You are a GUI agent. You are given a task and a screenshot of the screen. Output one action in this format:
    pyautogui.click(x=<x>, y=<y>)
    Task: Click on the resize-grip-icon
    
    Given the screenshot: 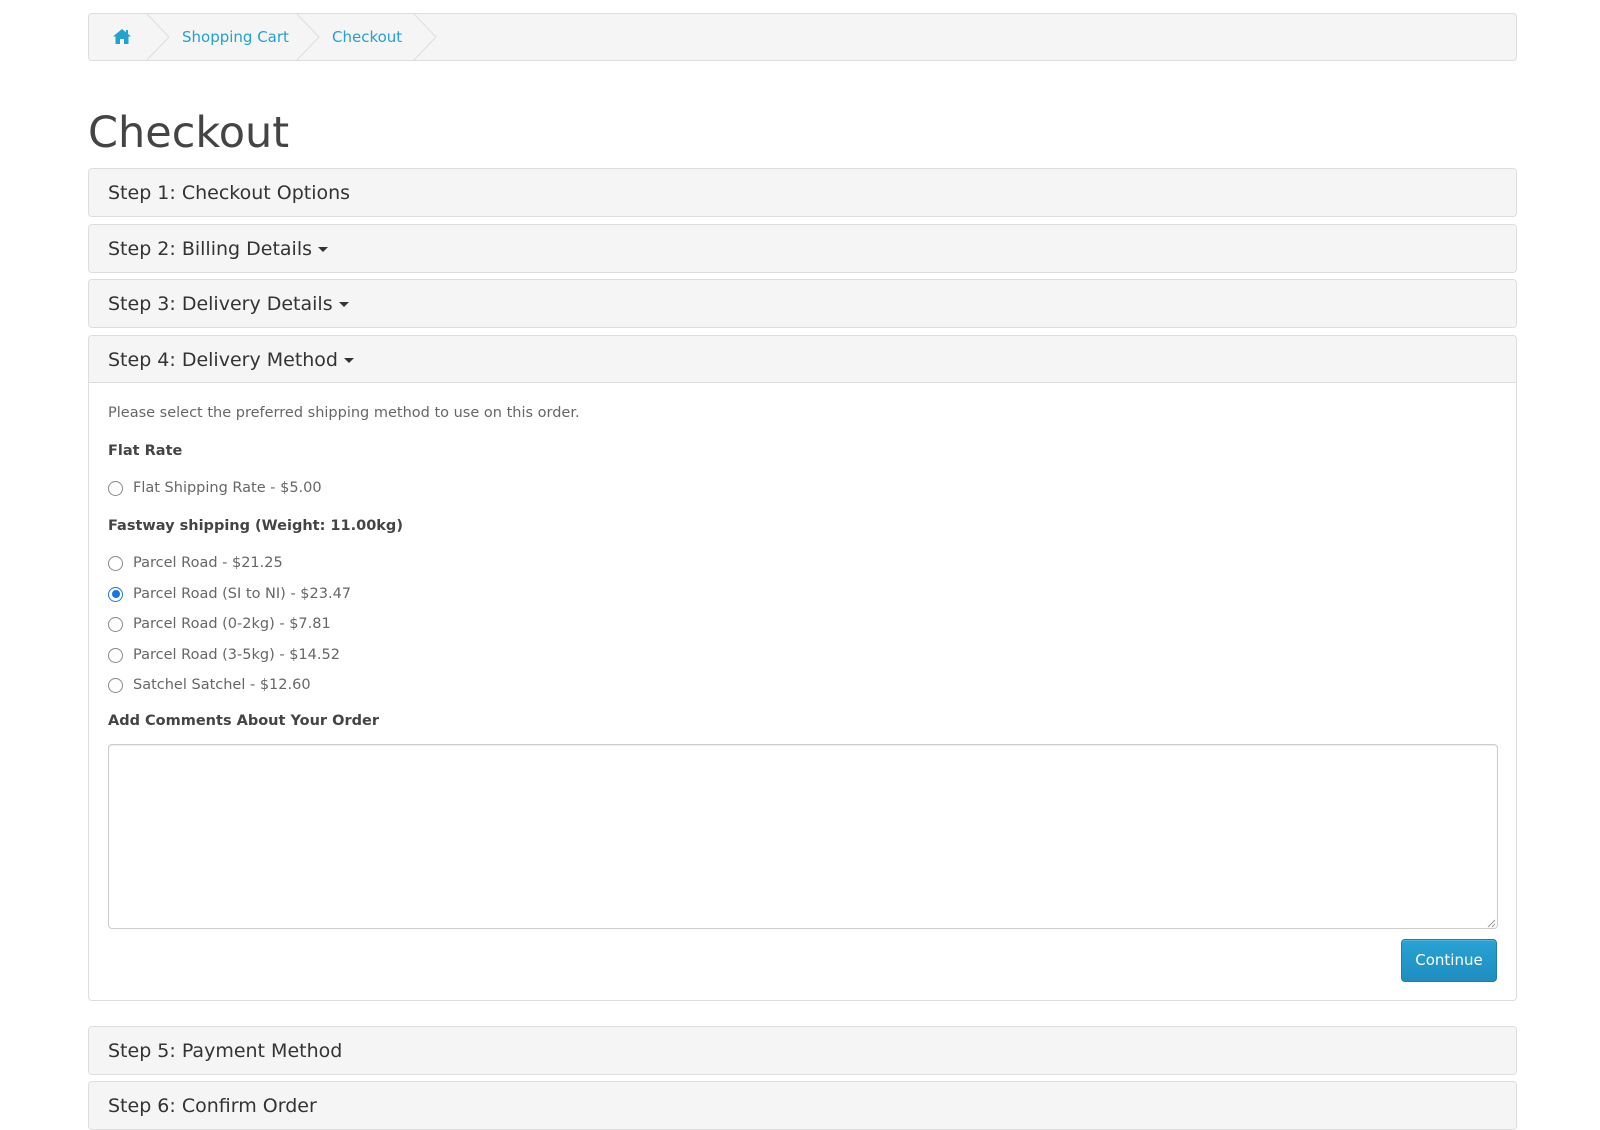 What is the action you would take?
    pyautogui.click(x=1491, y=923)
    